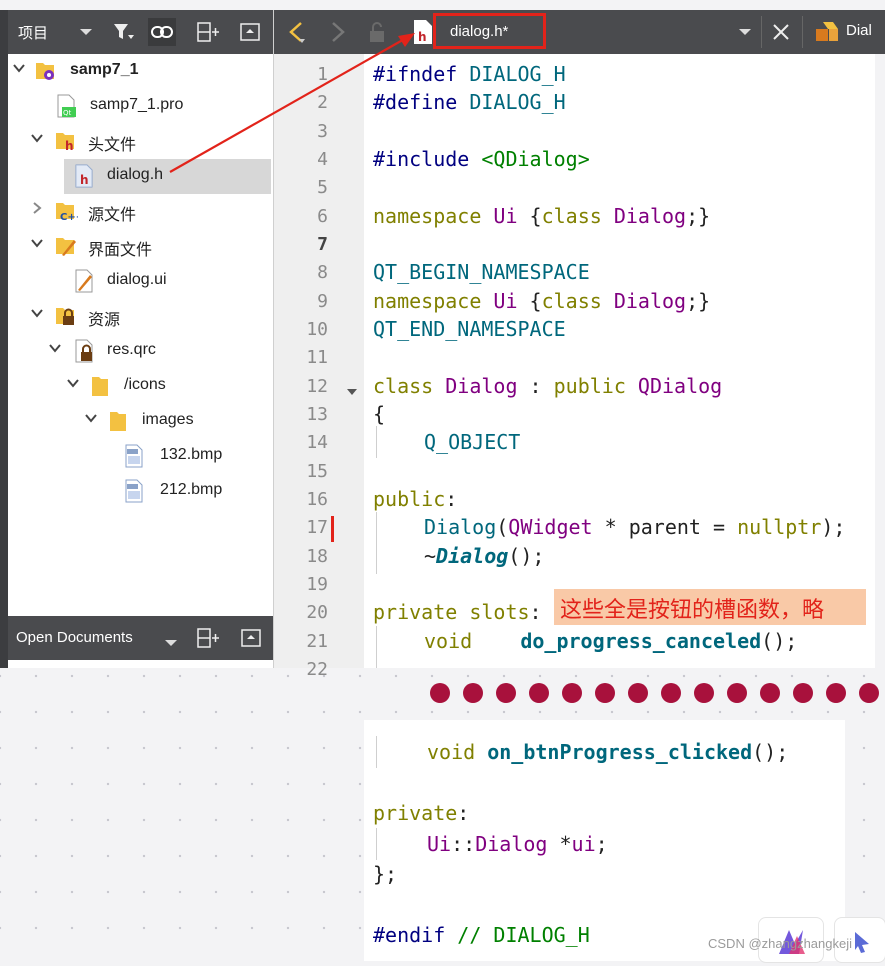 Image resolution: width=885 pixels, height=966 pixels. What do you see at coordinates (385, 874) in the screenshot?
I see `code-line: };` at bounding box center [385, 874].